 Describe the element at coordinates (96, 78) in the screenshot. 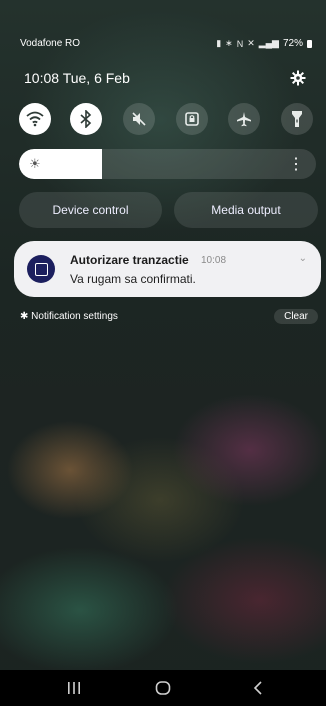

I see `clock-date-text: Tue, 6 Feb` at that location.